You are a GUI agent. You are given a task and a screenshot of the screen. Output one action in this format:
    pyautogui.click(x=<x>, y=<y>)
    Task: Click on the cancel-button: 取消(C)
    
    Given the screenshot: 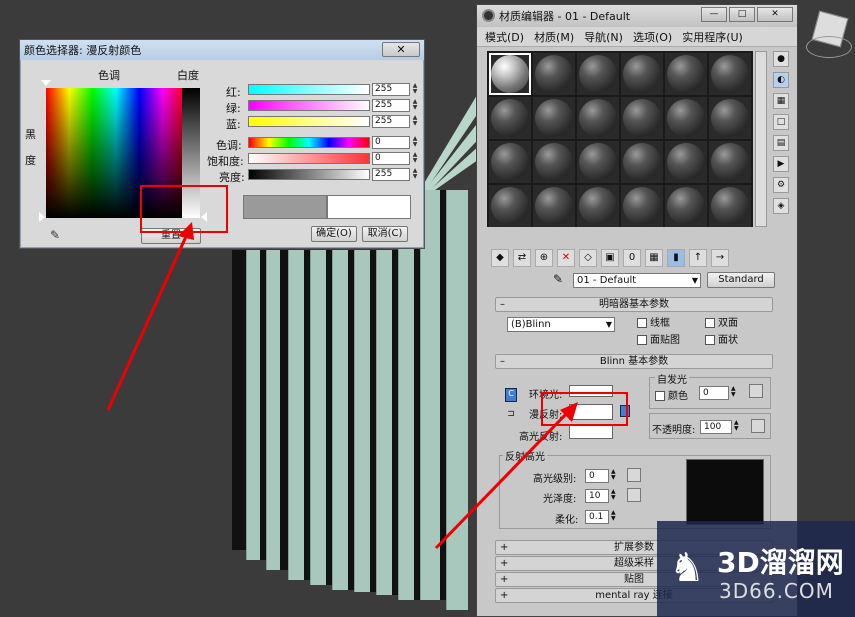 What is the action you would take?
    pyautogui.click(x=385, y=234)
    